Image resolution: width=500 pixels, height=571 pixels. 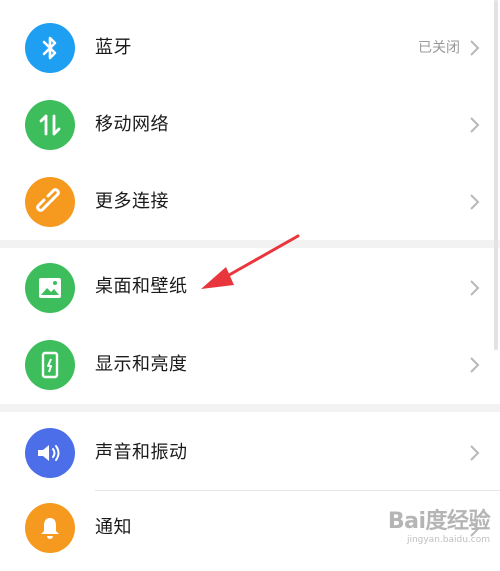 What do you see at coordinates (50, 453) in the screenshot?
I see `sound-icon` at bounding box center [50, 453].